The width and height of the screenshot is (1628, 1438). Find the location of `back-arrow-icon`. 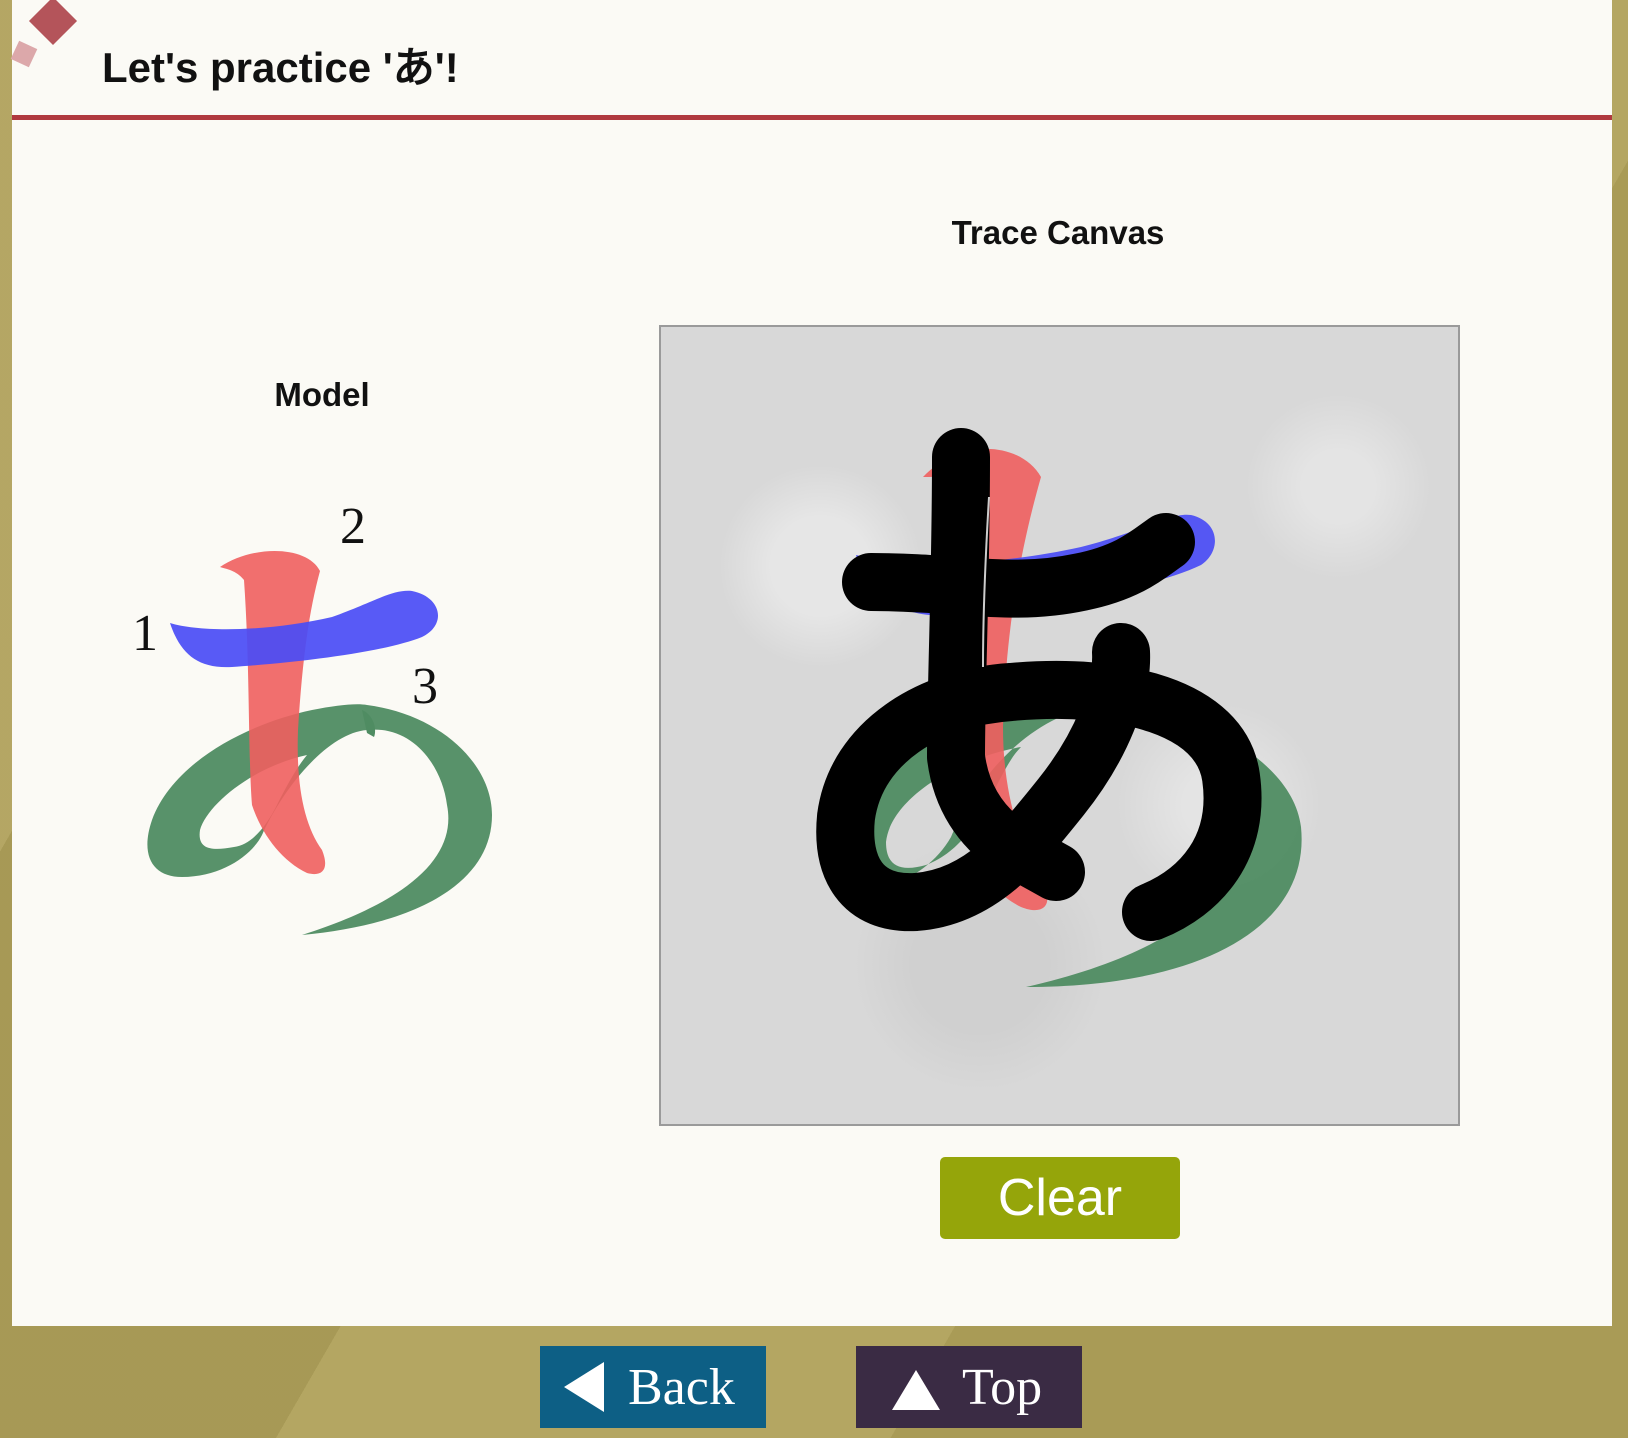

back-arrow-icon is located at coordinates (584, 1387).